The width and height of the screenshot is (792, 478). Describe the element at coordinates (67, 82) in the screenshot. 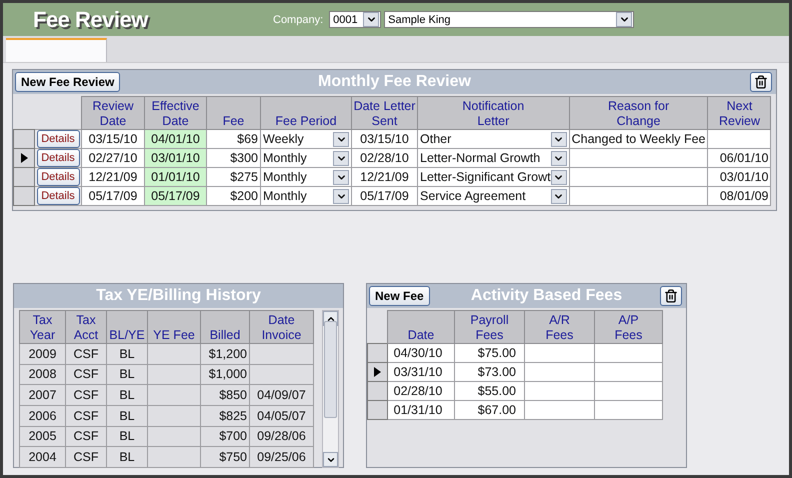

I see `new-fee-review-button: New Fee Review` at that location.